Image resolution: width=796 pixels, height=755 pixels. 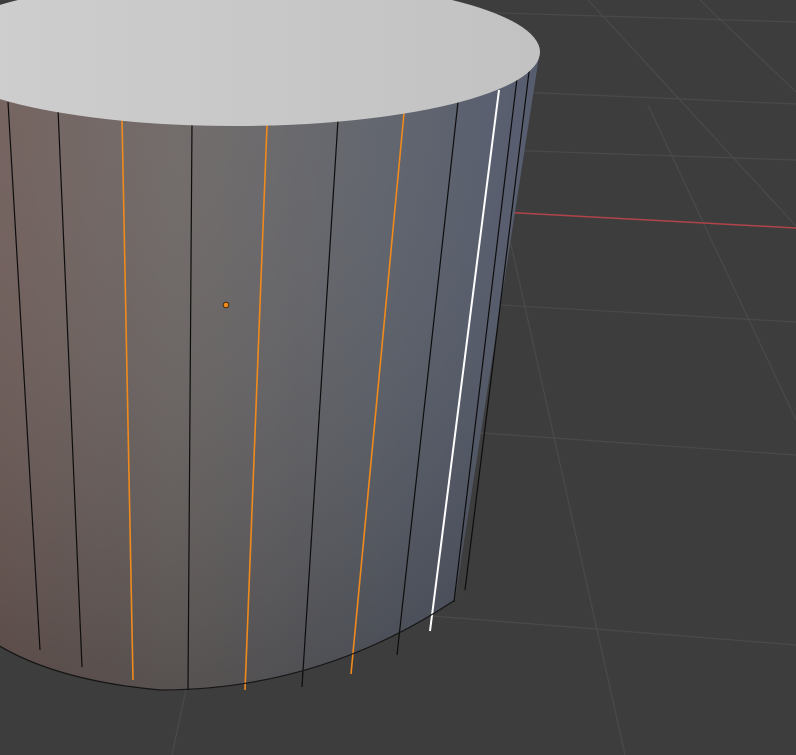 What do you see at coordinates (647, 220) in the screenshot?
I see `x-axis-line` at bounding box center [647, 220].